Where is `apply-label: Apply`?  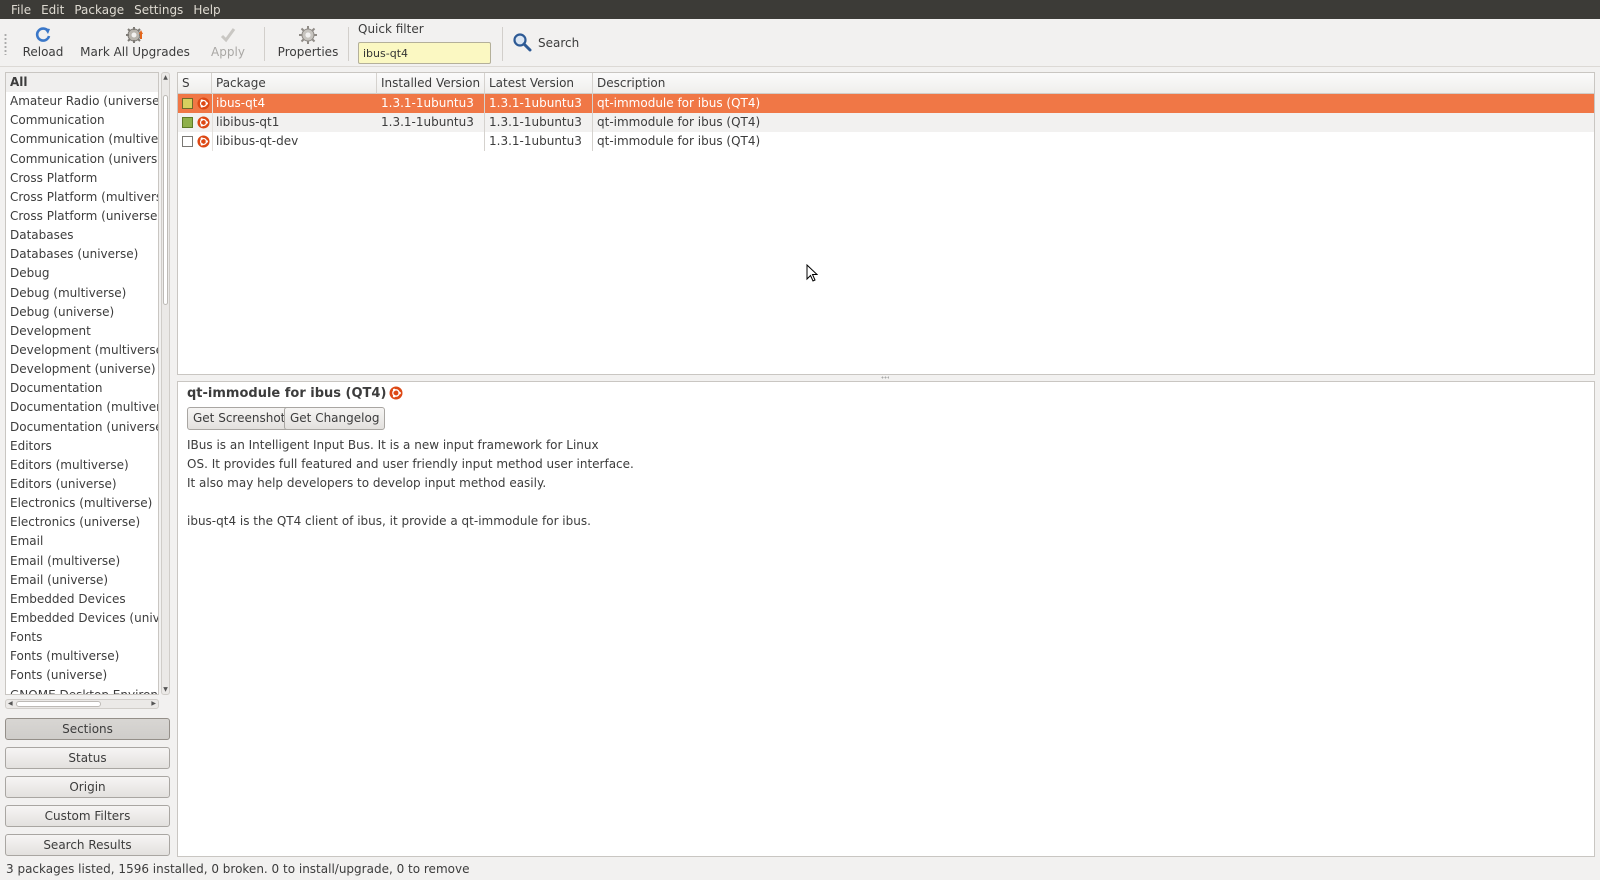
apply-label: Apply is located at coordinates (228, 52).